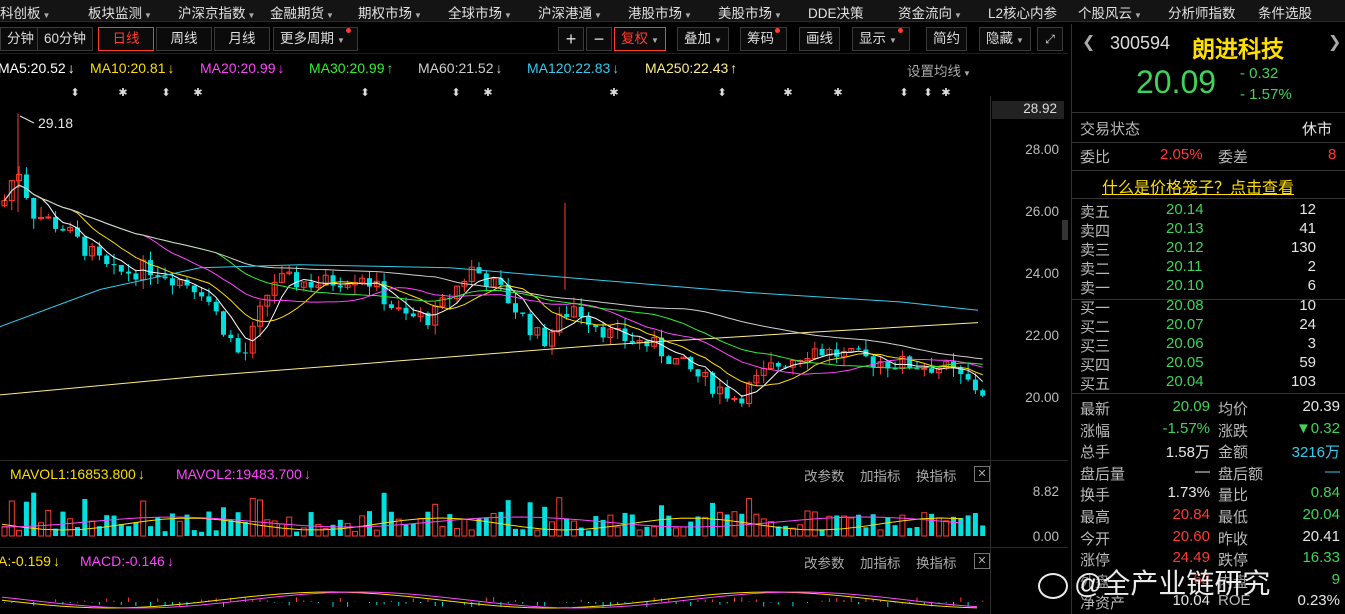 The image size is (1345, 614). I want to click on period-day-button: 日线, so click(126, 39).